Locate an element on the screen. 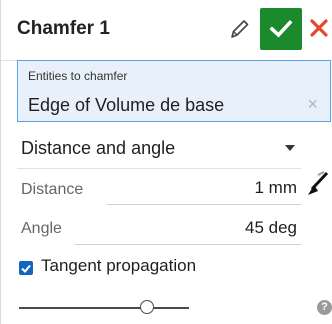 The image size is (332, 324). check-icon is located at coordinates (281, 28).